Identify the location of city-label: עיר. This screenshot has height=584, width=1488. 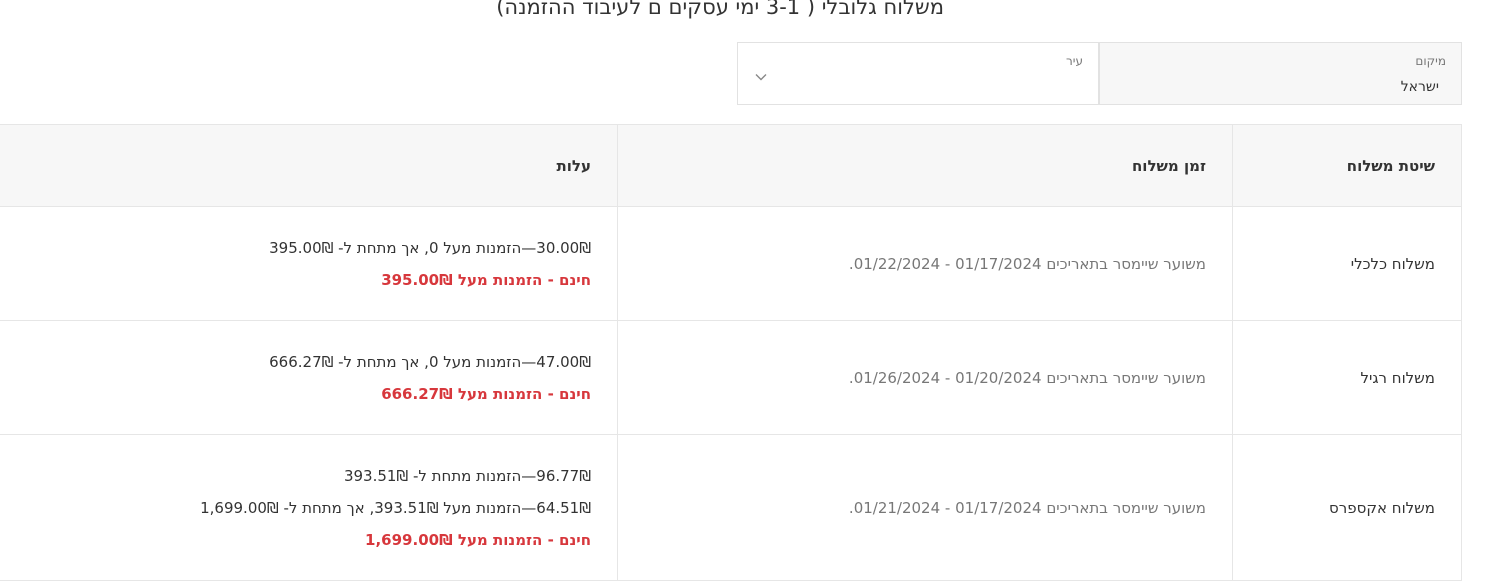
(1074, 61).